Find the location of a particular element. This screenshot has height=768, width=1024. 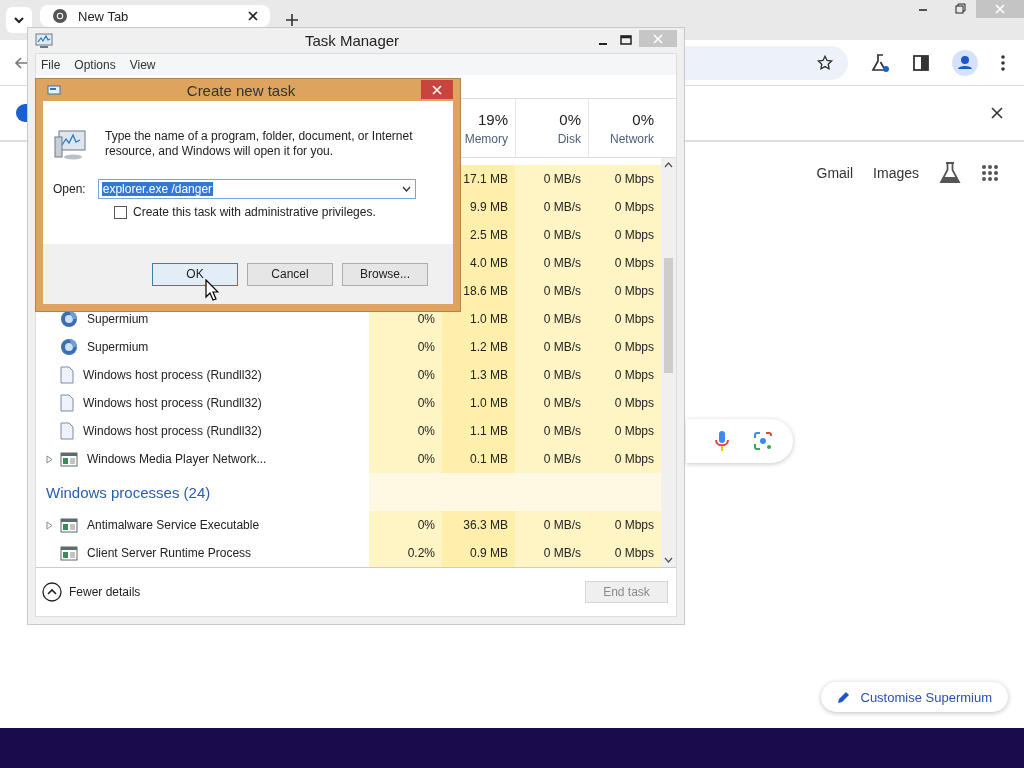

memory-cell: 1.1 MB is located at coordinates (478, 431).